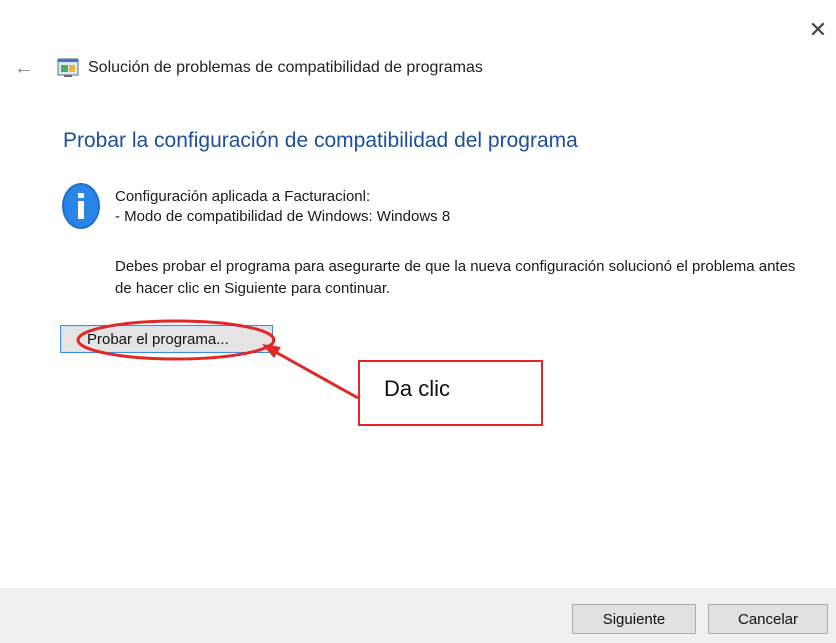 The height and width of the screenshot is (643, 836). I want to click on callout-box: Da clic, so click(450, 393).